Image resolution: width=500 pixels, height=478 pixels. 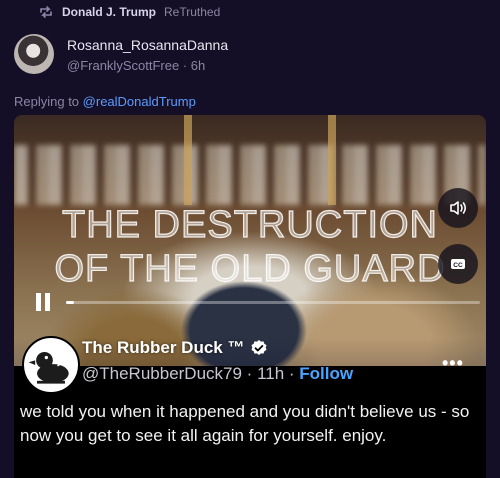 What do you see at coordinates (34, 54) in the screenshot?
I see `author-avatar` at bounding box center [34, 54].